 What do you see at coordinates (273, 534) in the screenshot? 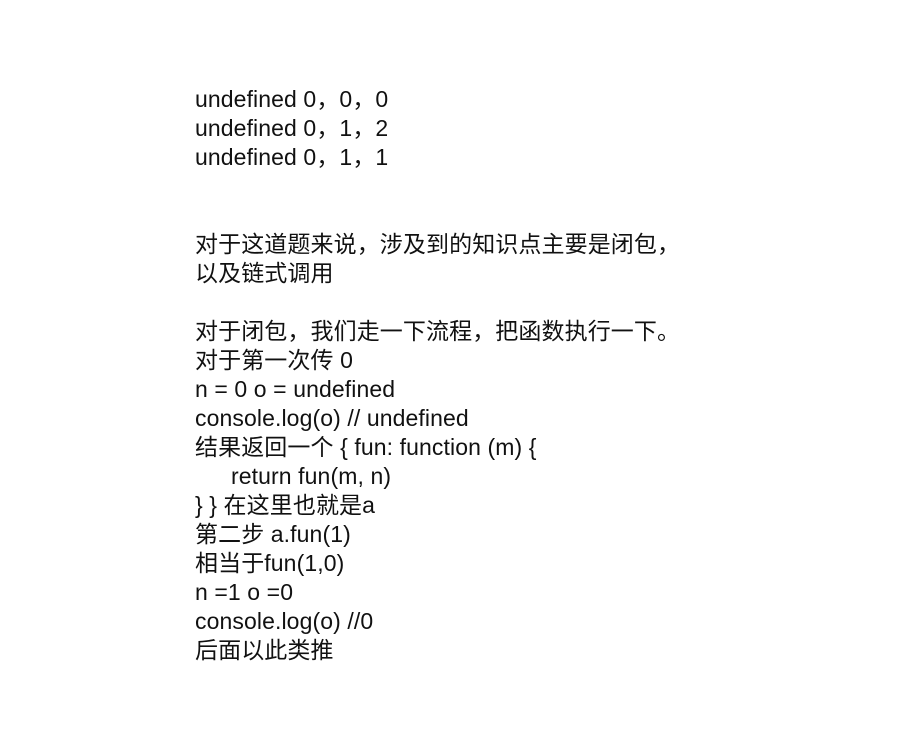
I see `paragraph-line: 第二步 a.fun(1)` at bounding box center [273, 534].